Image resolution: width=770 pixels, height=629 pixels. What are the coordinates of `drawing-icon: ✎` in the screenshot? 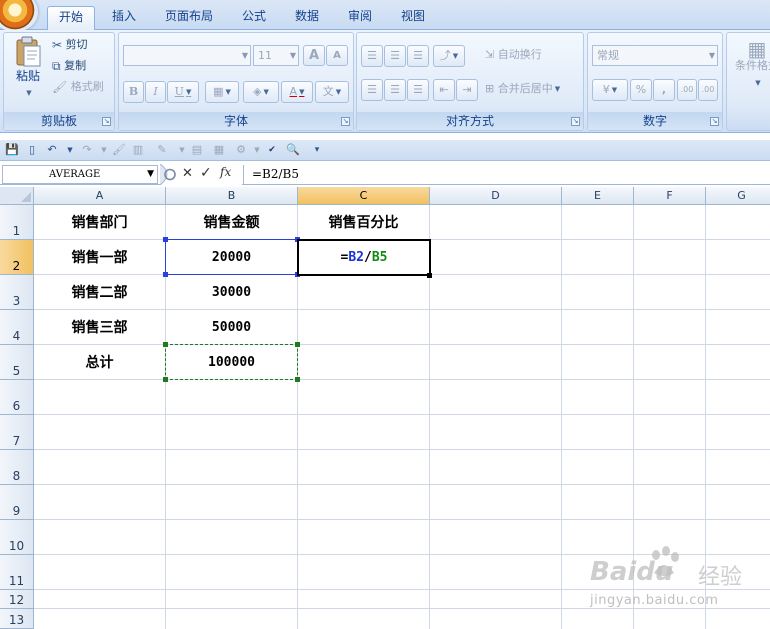 It's located at (162, 150).